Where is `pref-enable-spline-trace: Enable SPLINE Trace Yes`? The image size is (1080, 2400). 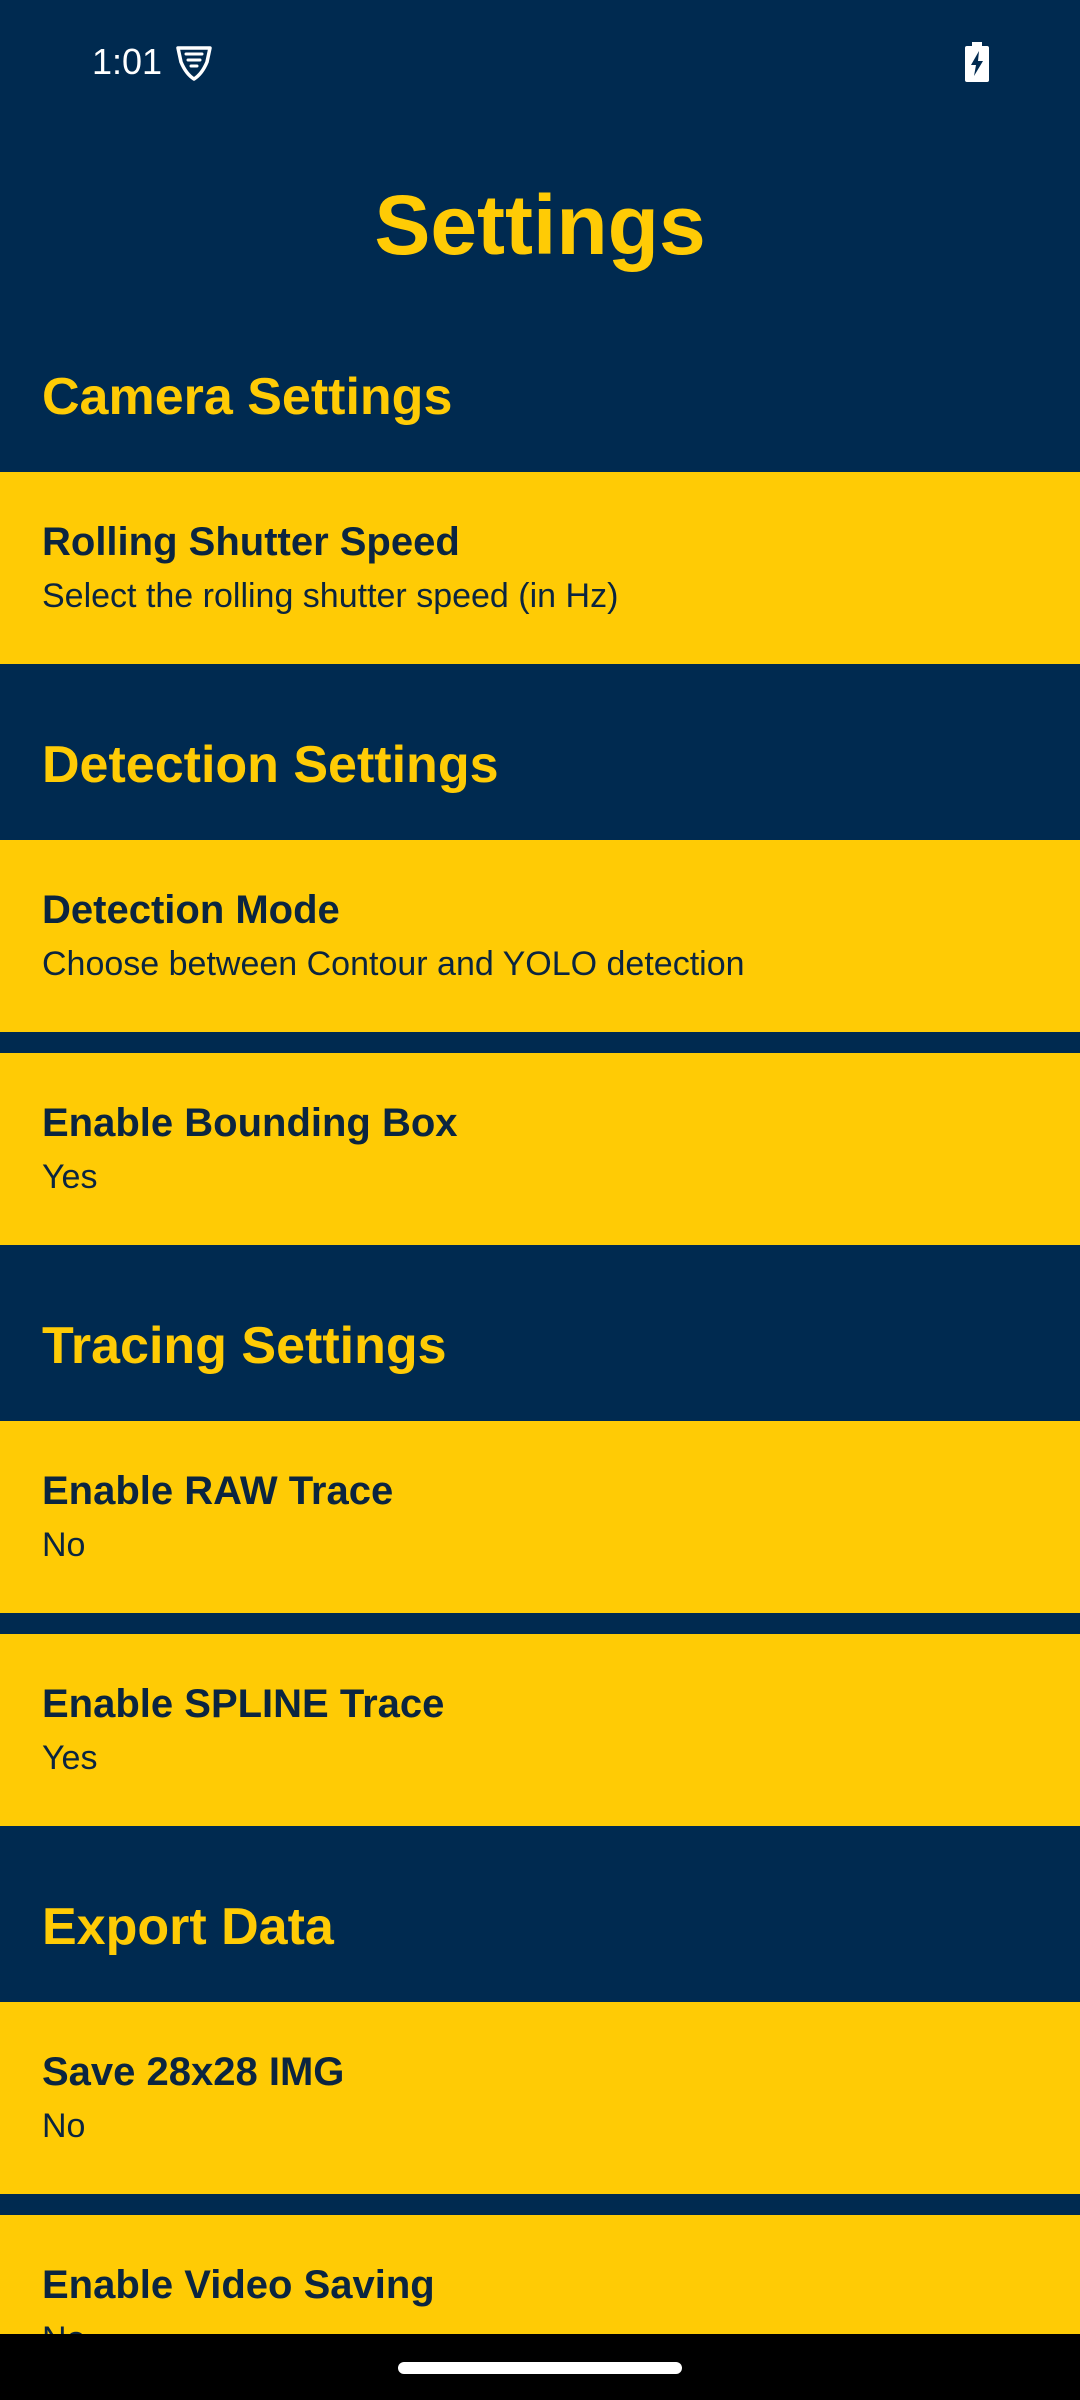
pref-enable-spline-trace: Enable SPLINE Trace Yes is located at coordinates (540, 1730).